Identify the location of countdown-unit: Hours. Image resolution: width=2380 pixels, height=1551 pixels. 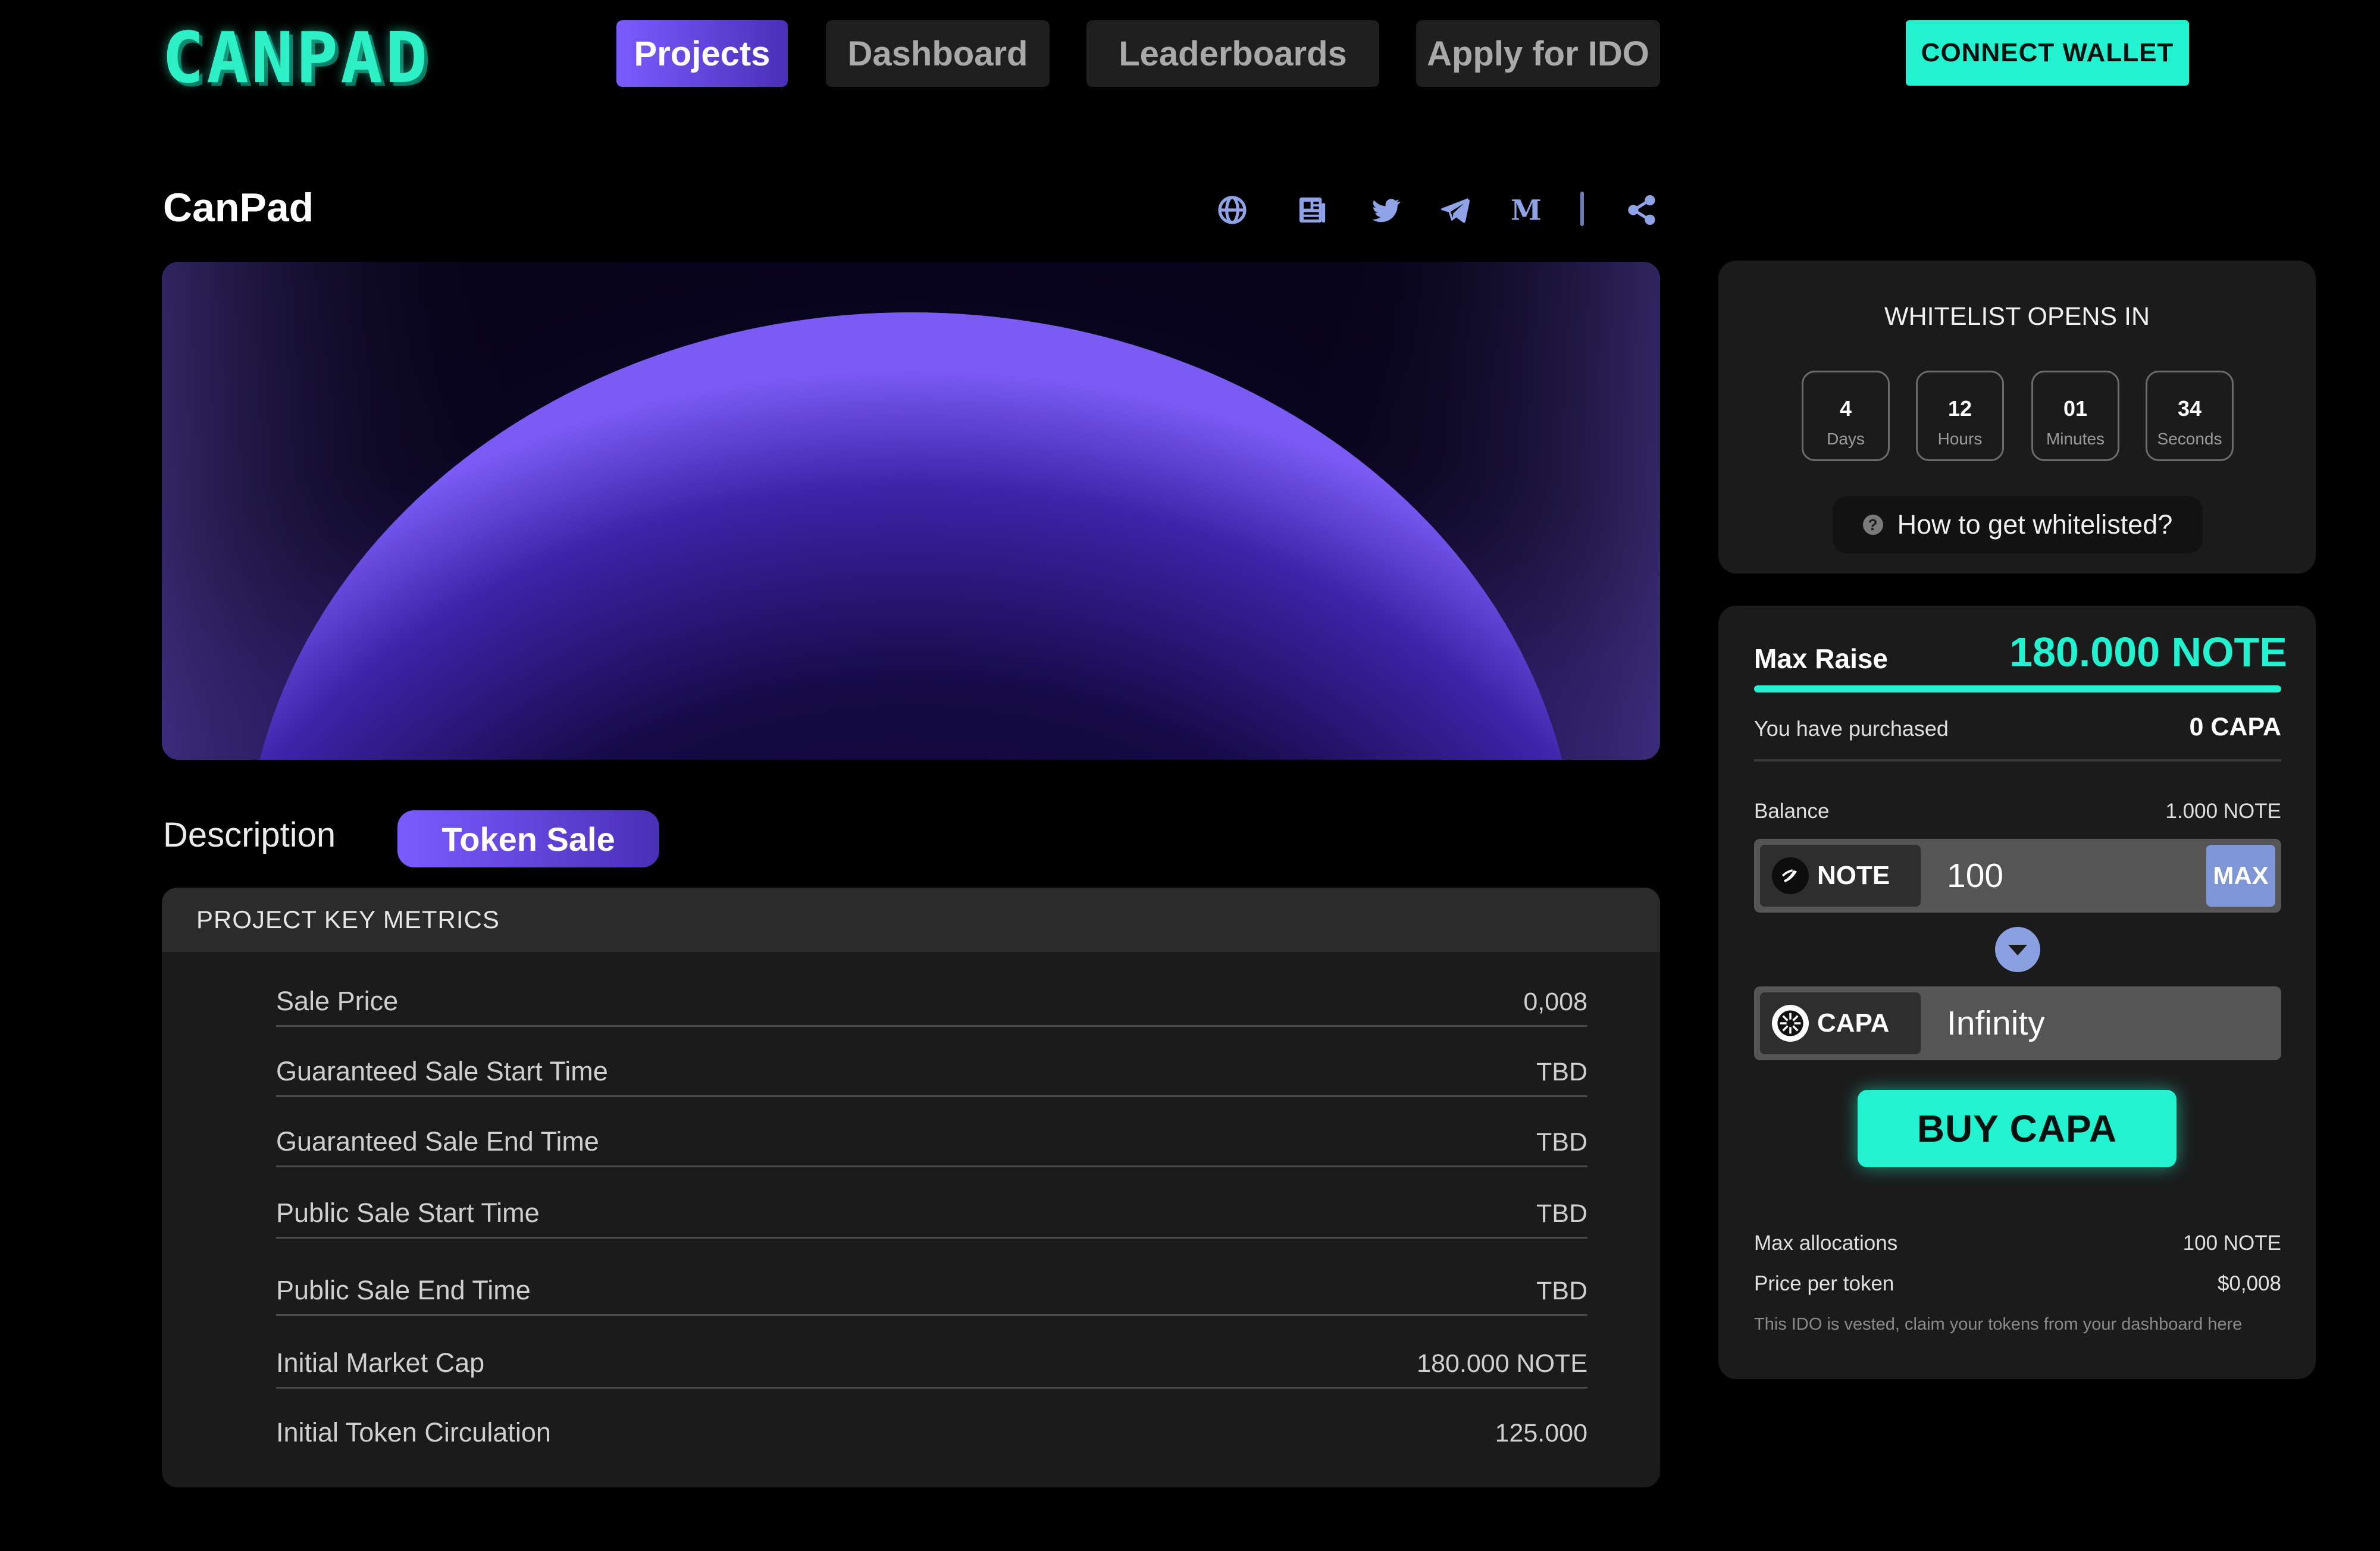
(1960, 439).